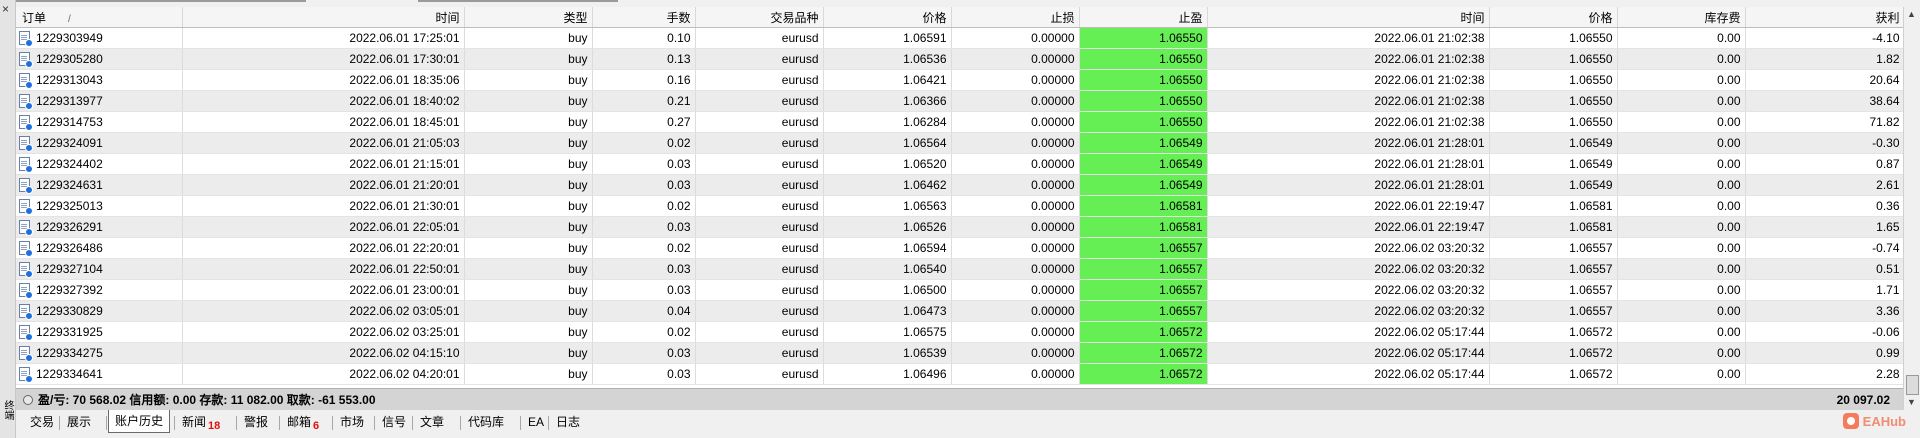 The image size is (1920, 438). What do you see at coordinates (1348, 17) in the screenshot?
I see `column-header-close-time: 时间` at bounding box center [1348, 17].